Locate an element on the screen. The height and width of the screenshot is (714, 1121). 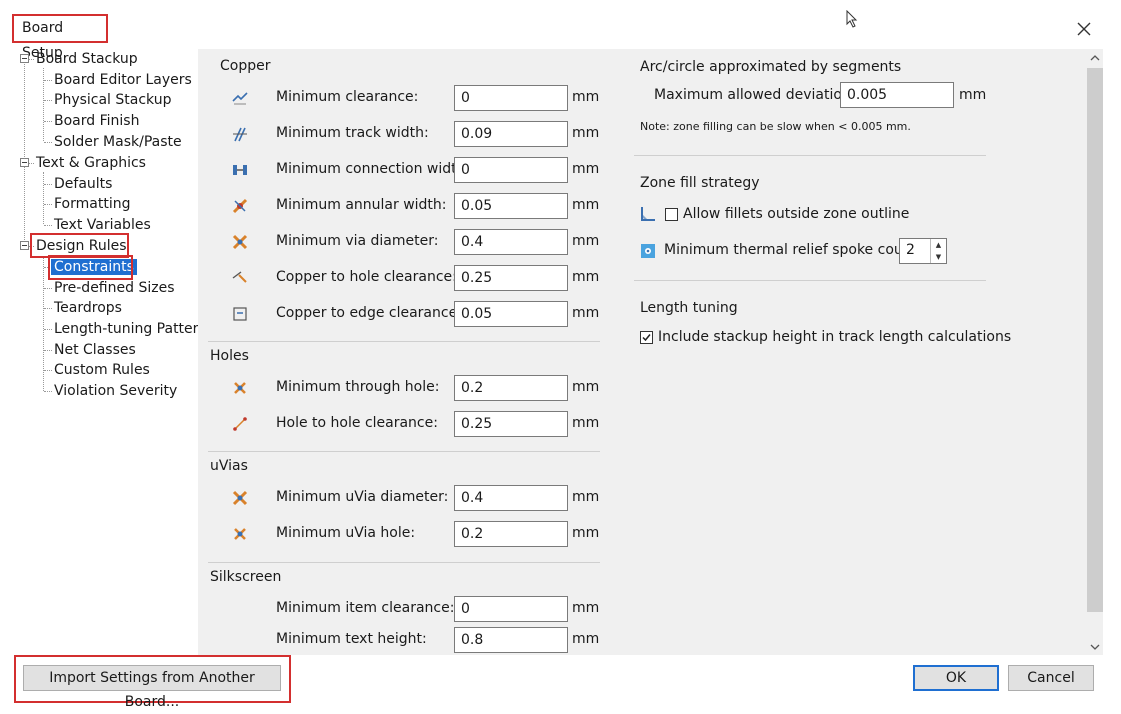
close-icon is located at coordinates (1084, 29).